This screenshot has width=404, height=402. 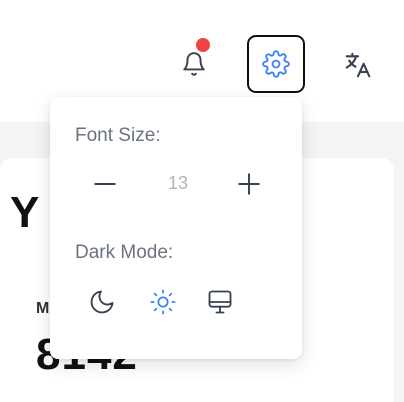 I want to click on card-title: Y, so click(x=25, y=212).